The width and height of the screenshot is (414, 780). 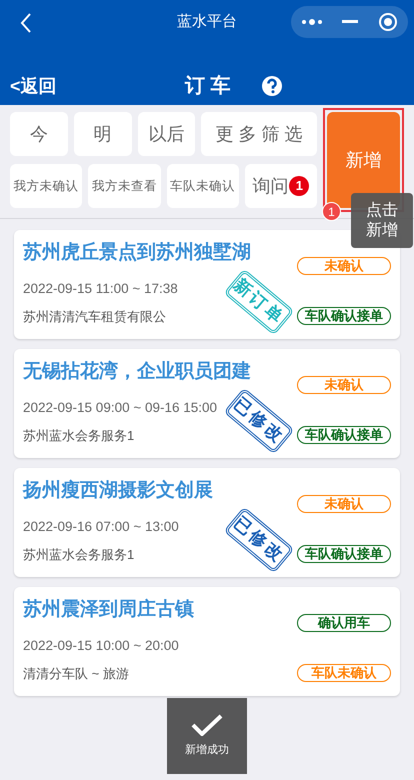 What do you see at coordinates (202, 186) in the screenshot?
I see `status-filter-button: 车队未确认` at bounding box center [202, 186].